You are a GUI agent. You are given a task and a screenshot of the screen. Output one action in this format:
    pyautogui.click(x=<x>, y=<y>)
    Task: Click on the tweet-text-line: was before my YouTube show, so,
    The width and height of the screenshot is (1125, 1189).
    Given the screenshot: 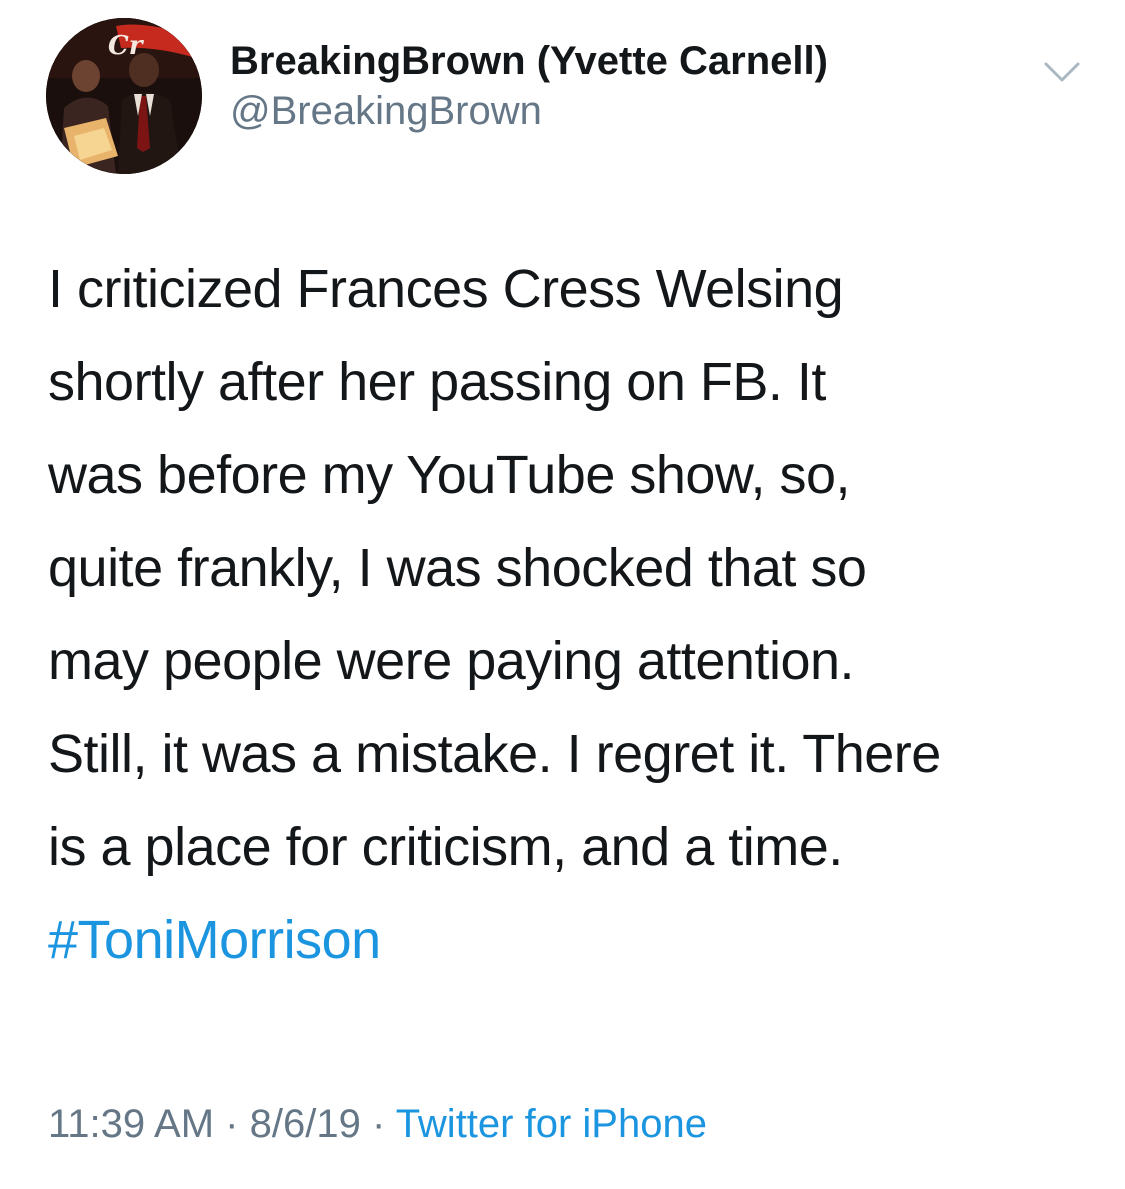 What is the action you would take?
    pyautogui.click(x=449, y=475)
    